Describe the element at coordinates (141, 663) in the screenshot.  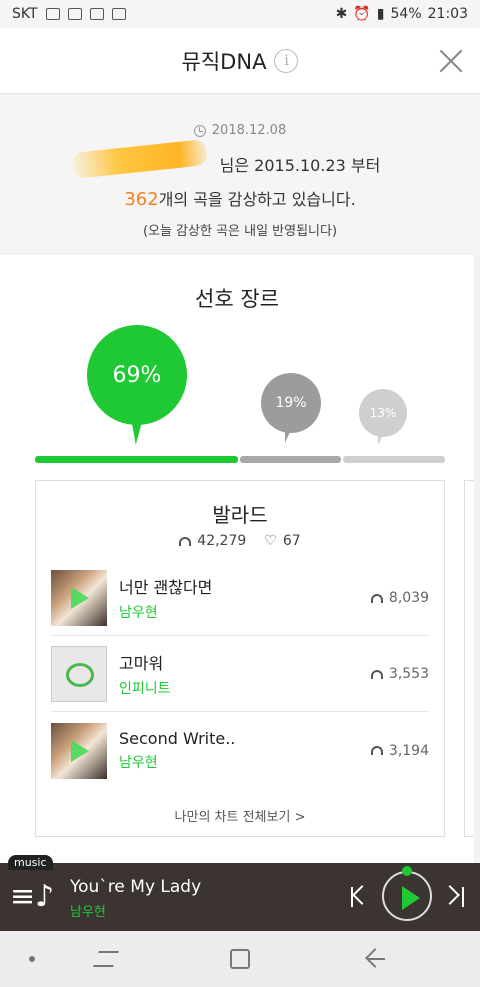
I see `song-title: 고마워` at that location.